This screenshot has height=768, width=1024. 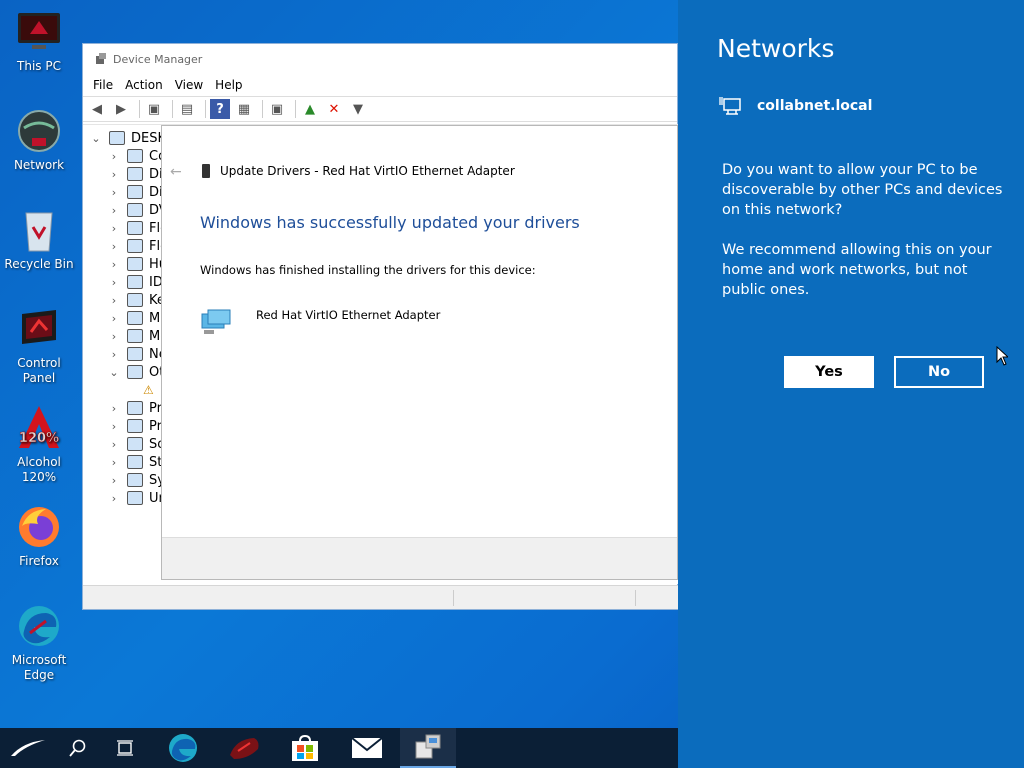 I want to click on device-manager-titlebar: Device Manager, so click(x=380, y=59).